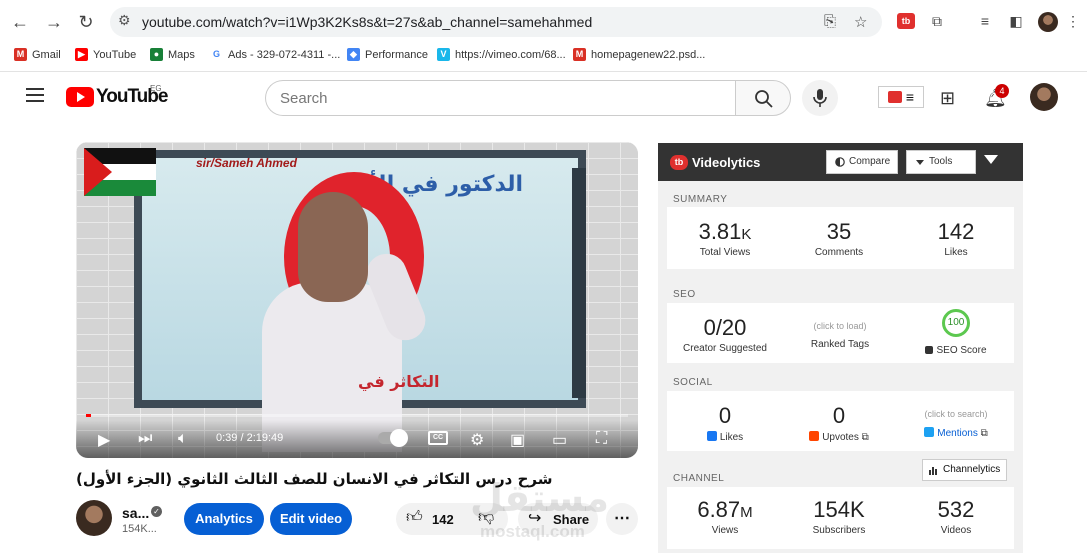 The height and width of the screenshot is (553, 1087). I want to click on video-presenter-head, so click(333, 247).